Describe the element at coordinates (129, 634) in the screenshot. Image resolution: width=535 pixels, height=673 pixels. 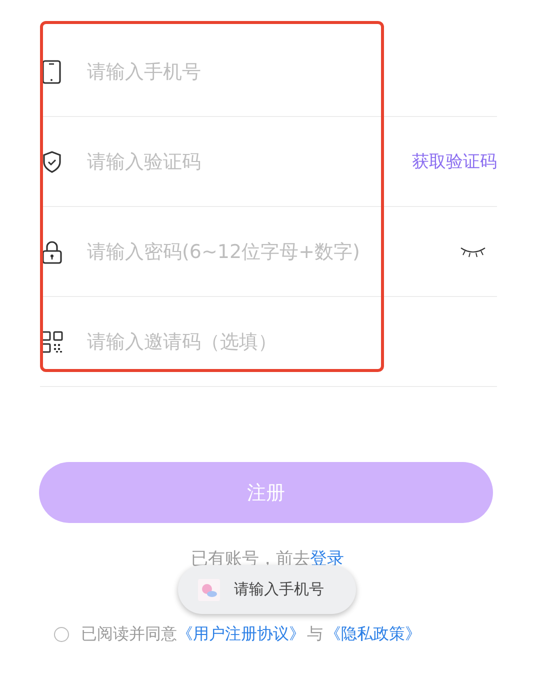
I see `agreement-text: 已阅读并同意` at that location.